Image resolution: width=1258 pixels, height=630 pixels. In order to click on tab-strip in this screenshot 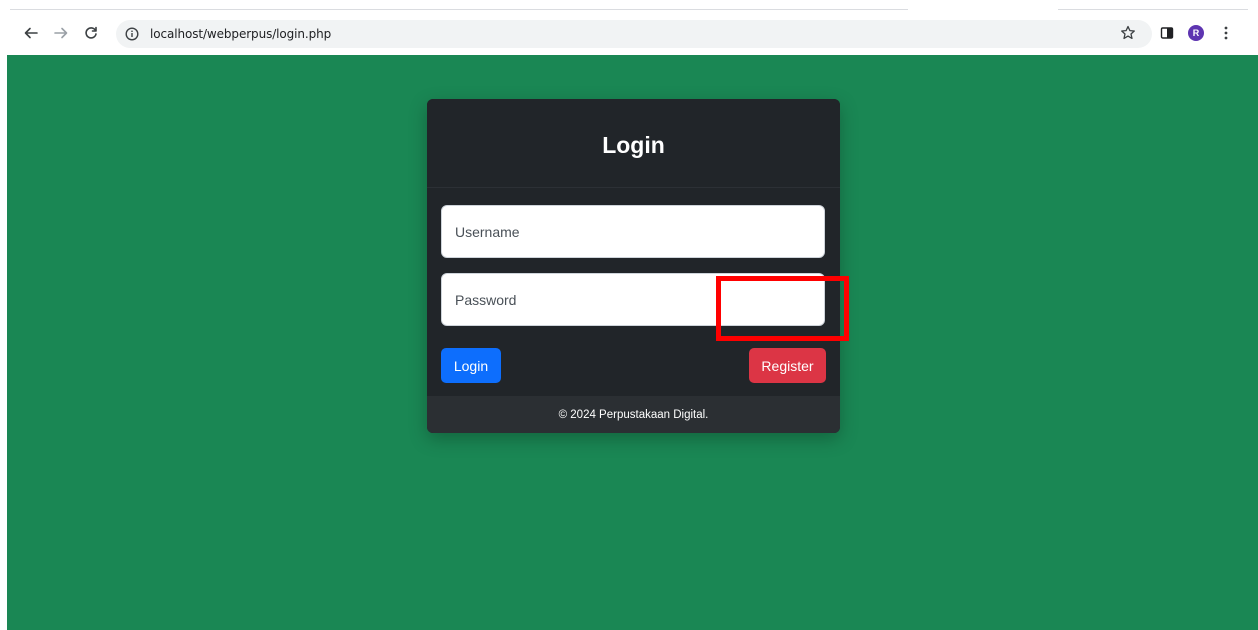, I will do `click(629, 7)`.